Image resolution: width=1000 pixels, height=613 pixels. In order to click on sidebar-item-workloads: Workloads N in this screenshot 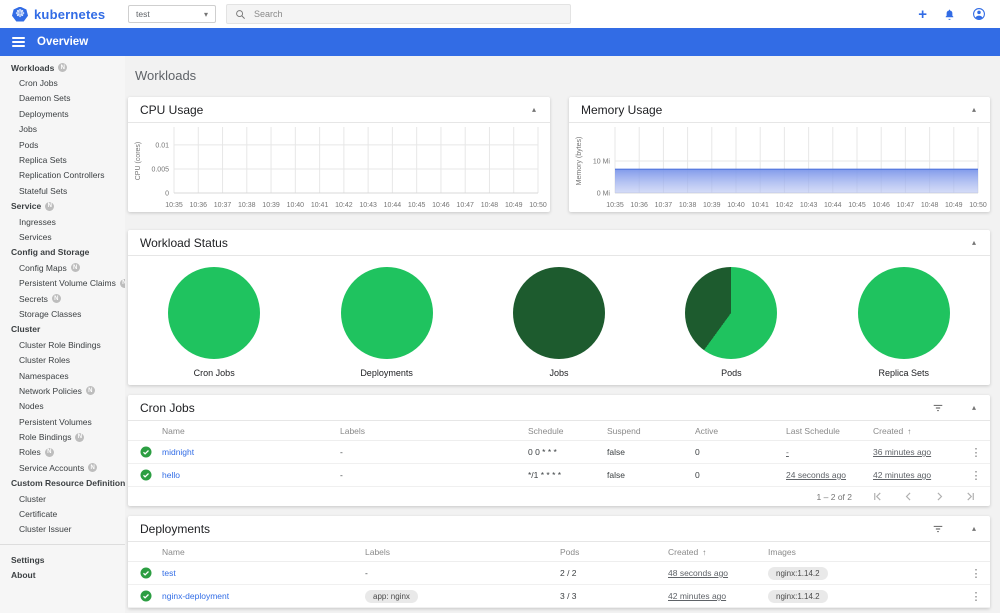, I will do `click(62, 67)`.